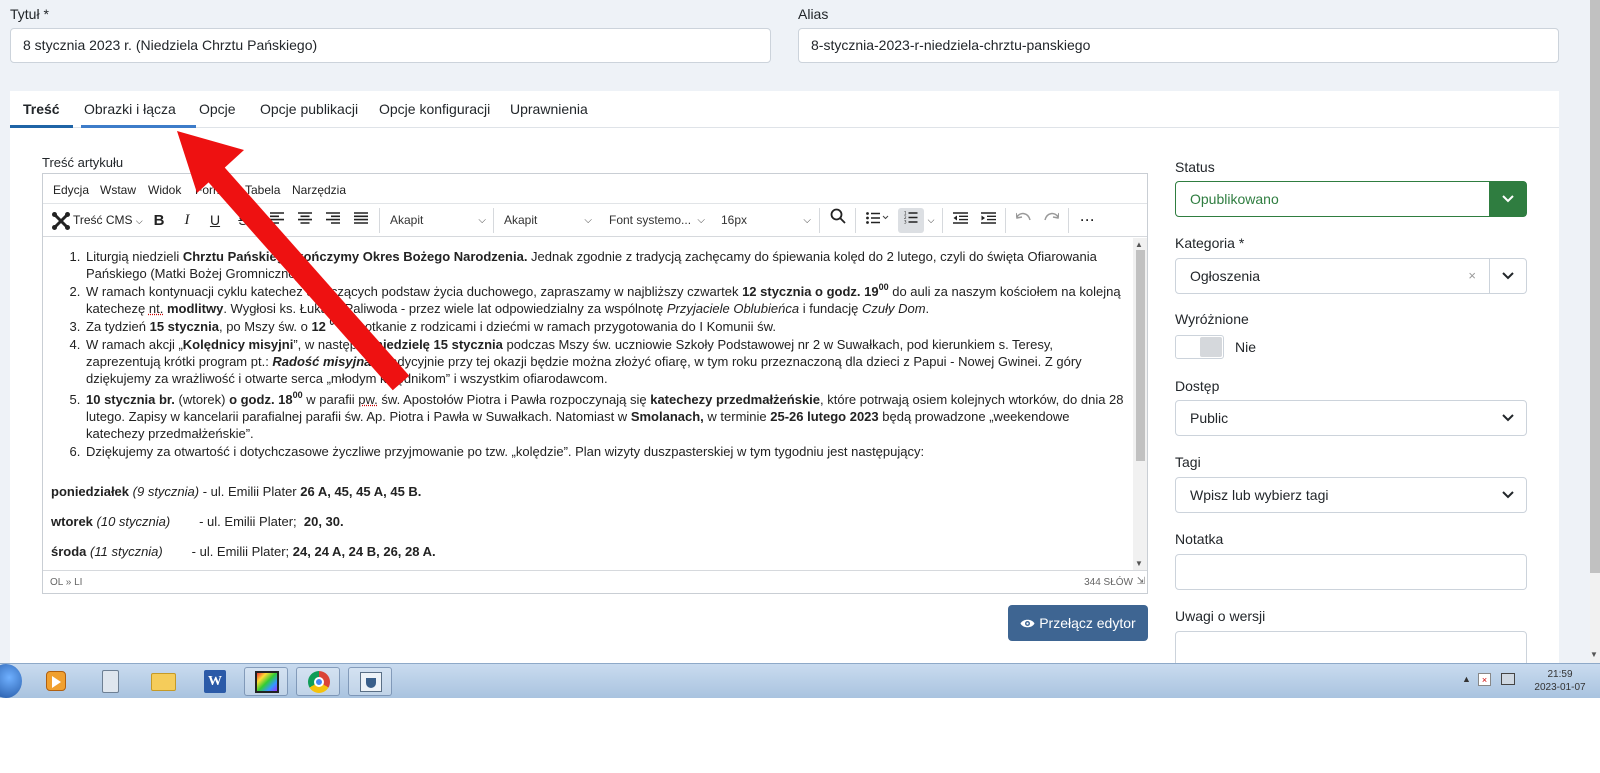 This screenshot has height=773, width=1600. I want to click on note-input, so click(1351, 572).